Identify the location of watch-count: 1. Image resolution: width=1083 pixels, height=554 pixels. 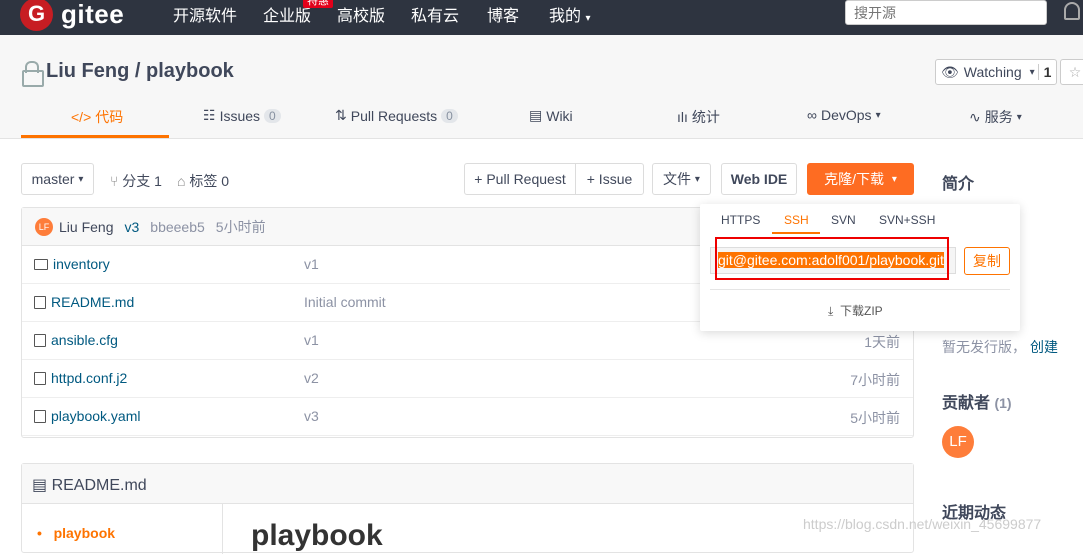
(1047, 72).